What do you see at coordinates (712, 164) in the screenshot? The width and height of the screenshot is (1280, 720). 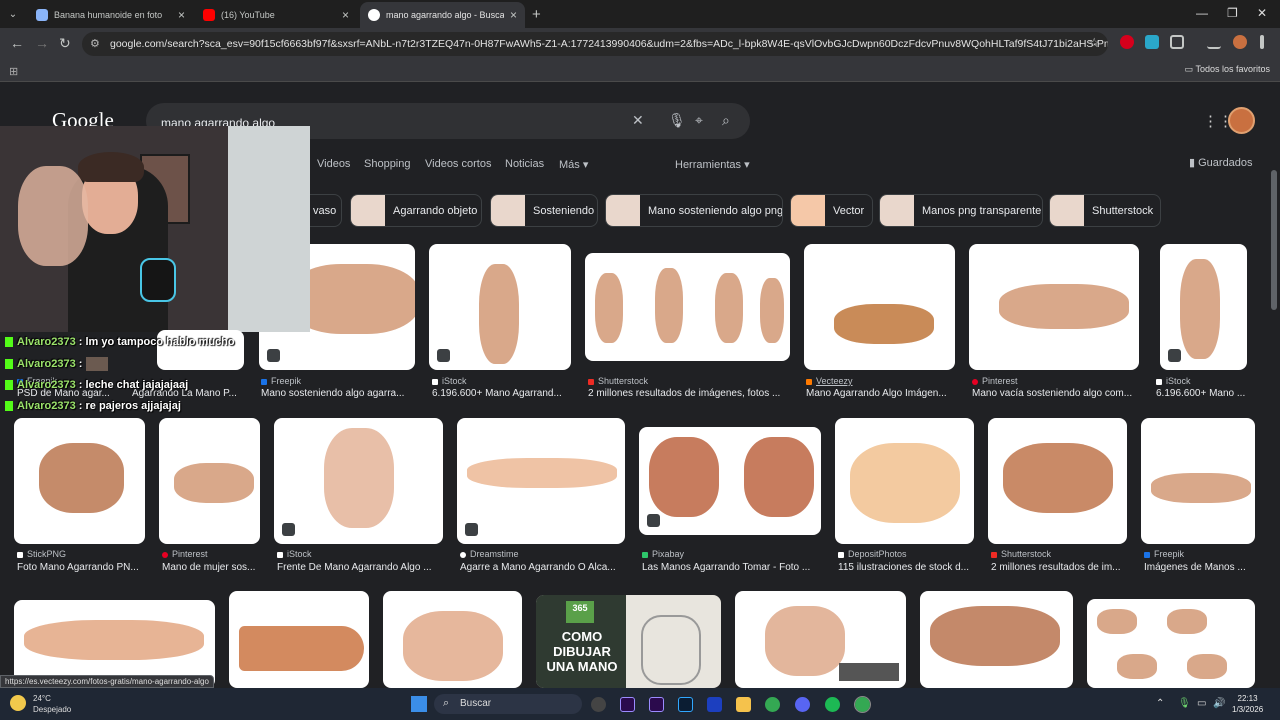 I see `tools-button: Herramientas ▾` at bounding box center [712, 164].